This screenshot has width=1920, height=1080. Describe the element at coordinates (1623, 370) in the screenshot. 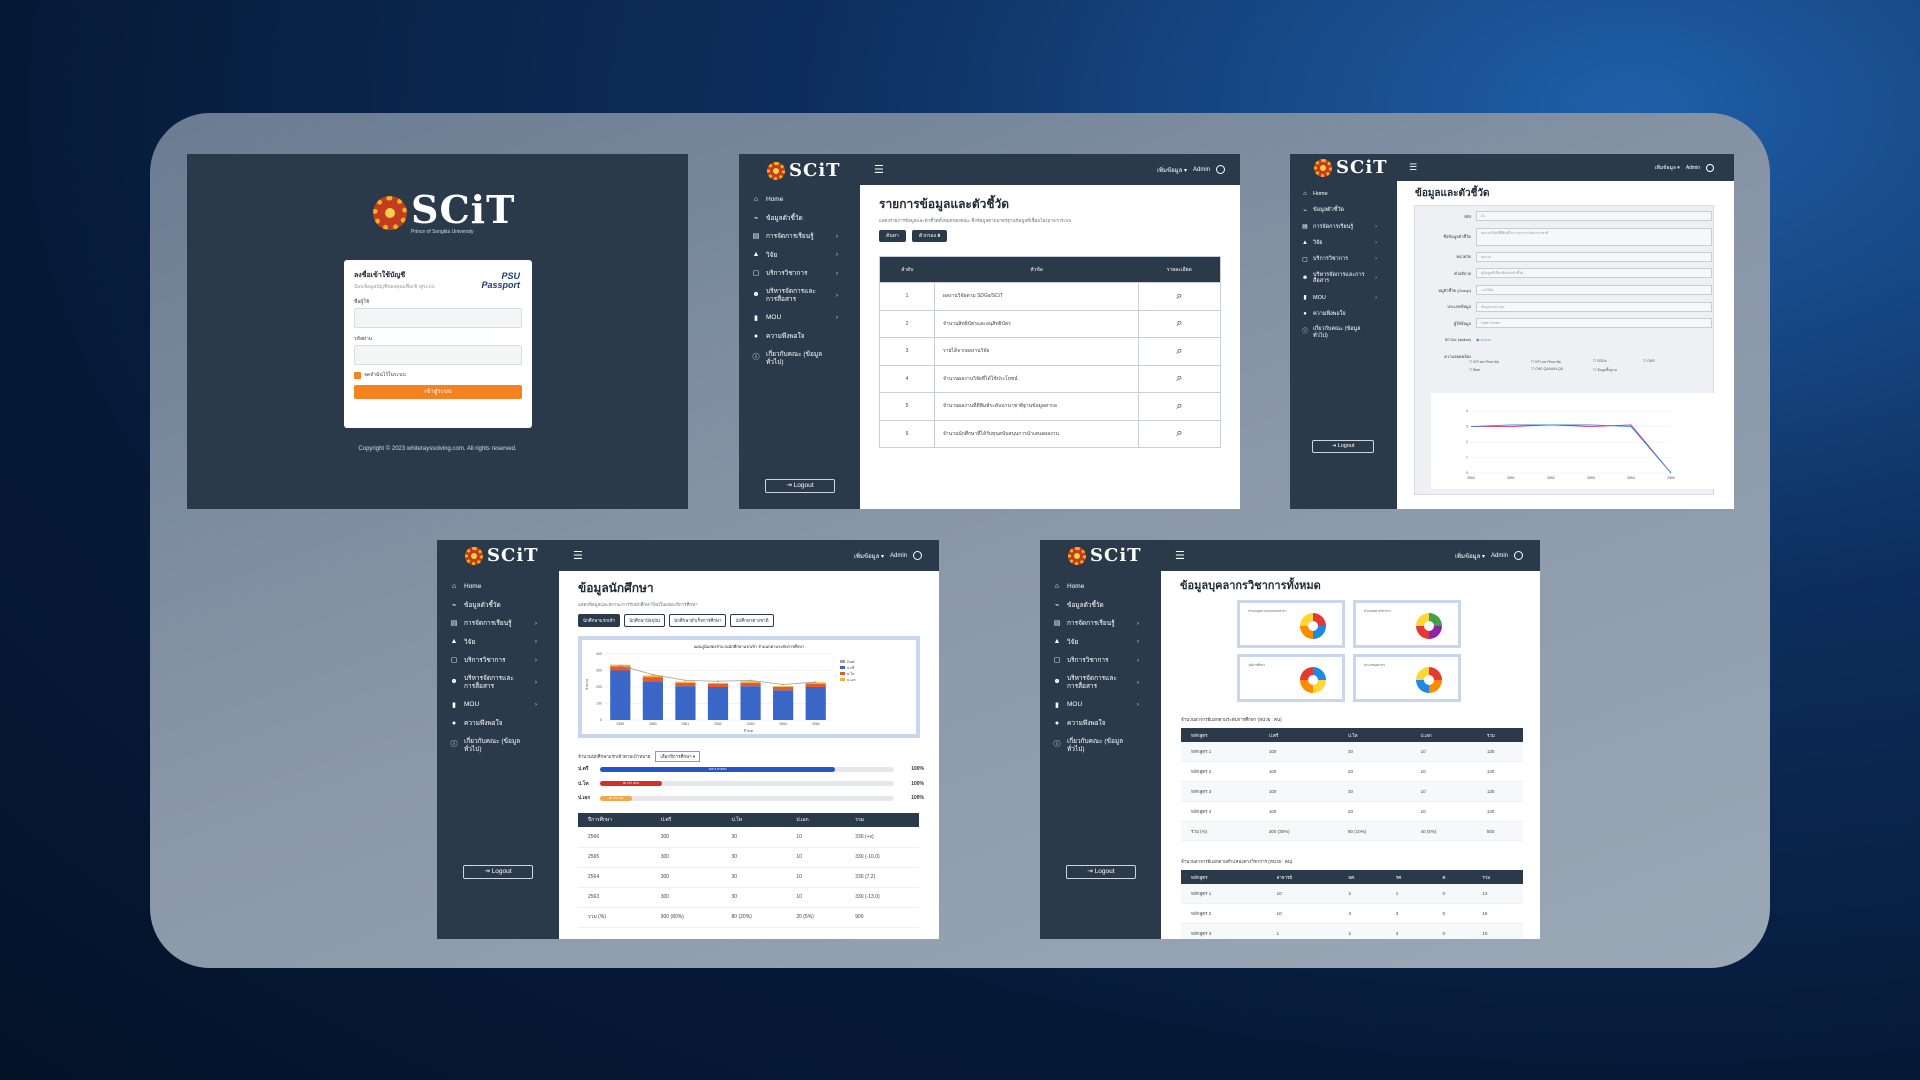

I see `checkbox-option: ☐ ข้อมูลพื้นฐาน` at that location.